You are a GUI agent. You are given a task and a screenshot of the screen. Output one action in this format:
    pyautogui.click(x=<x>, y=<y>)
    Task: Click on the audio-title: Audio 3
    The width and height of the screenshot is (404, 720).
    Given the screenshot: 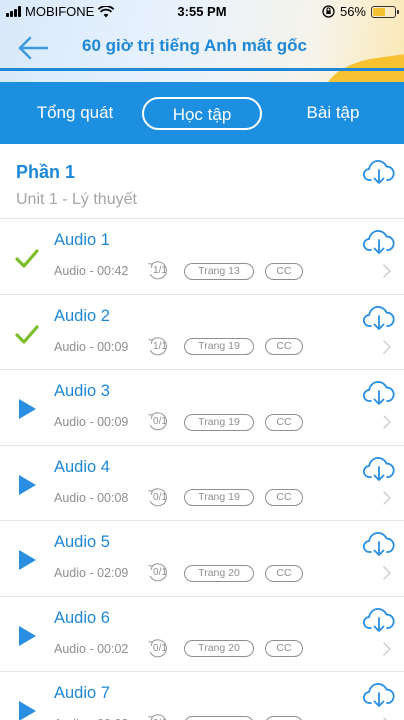 What is the action you would take?
    pyautogui.click(x=82, y=391)
    